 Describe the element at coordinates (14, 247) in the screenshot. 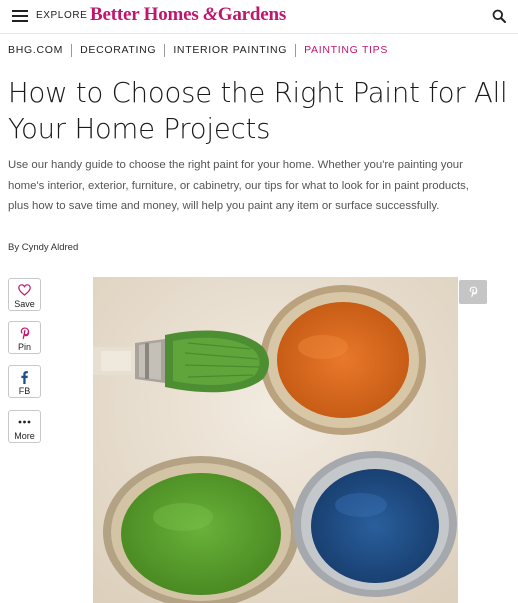

I see `byline-prefix: By` at that location.